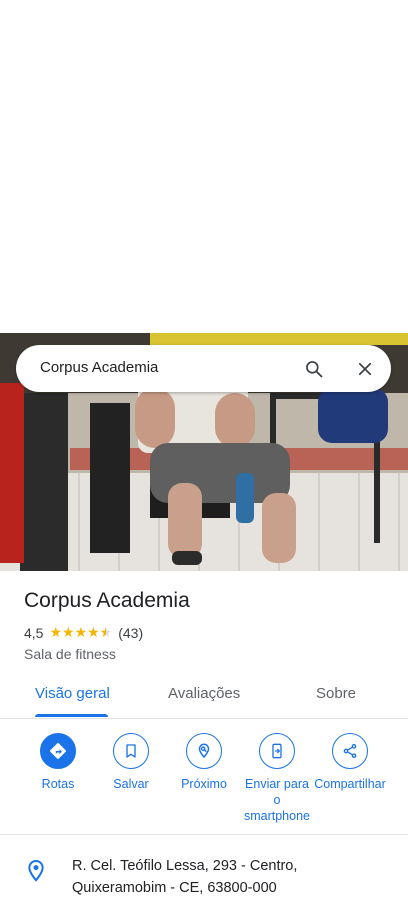  Describe the element at coordinates (350, 784) in the screenshot. I see `share-label: Compartilhar` at that location.